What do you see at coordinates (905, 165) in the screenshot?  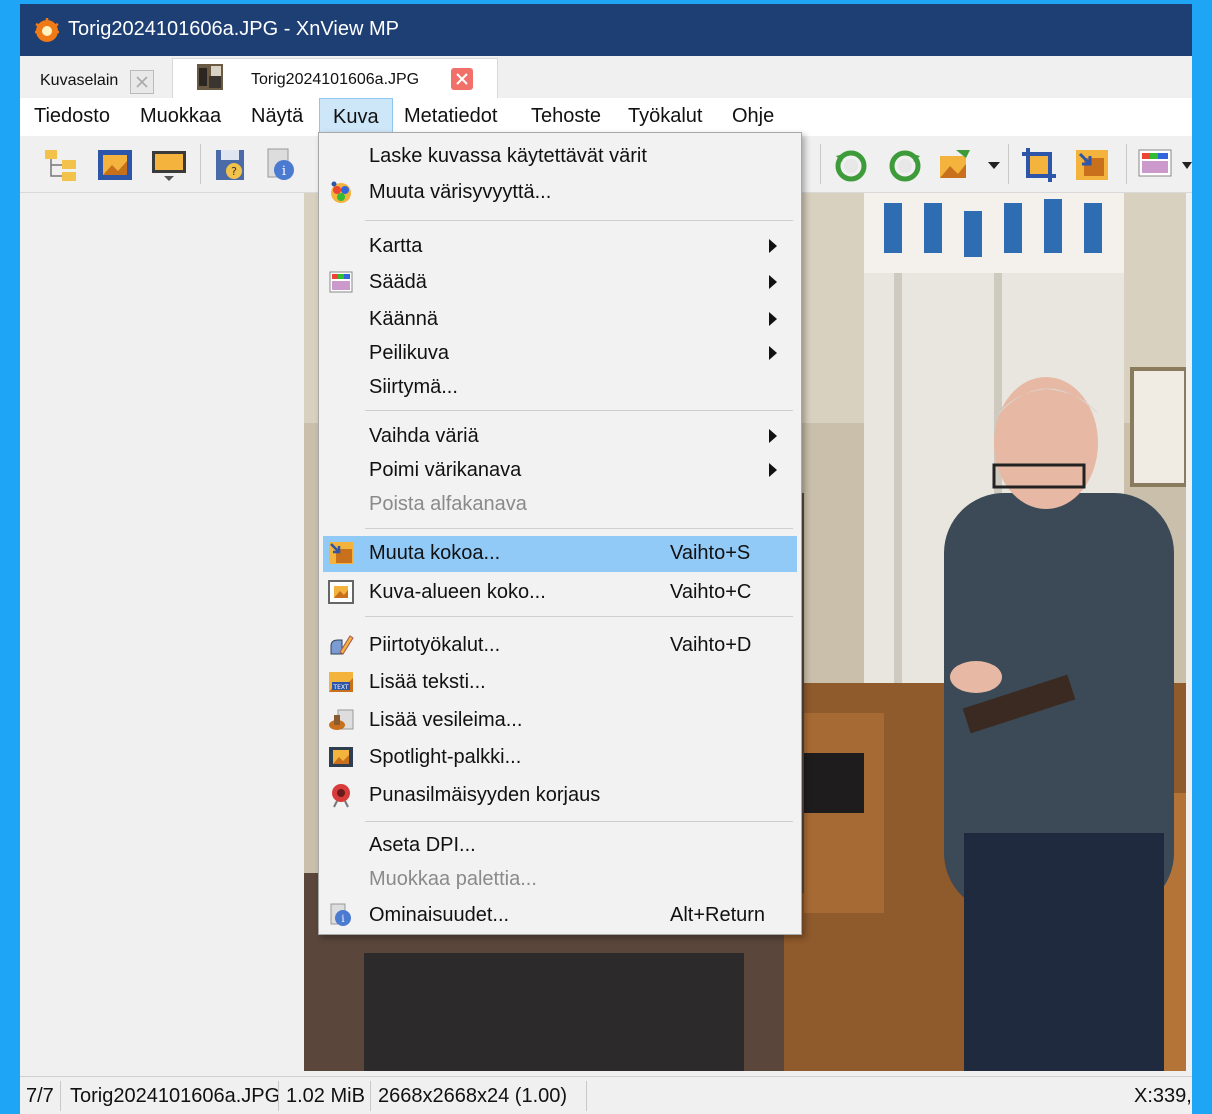 I see `rotate-right-icon` at bounding box center [905, 165].